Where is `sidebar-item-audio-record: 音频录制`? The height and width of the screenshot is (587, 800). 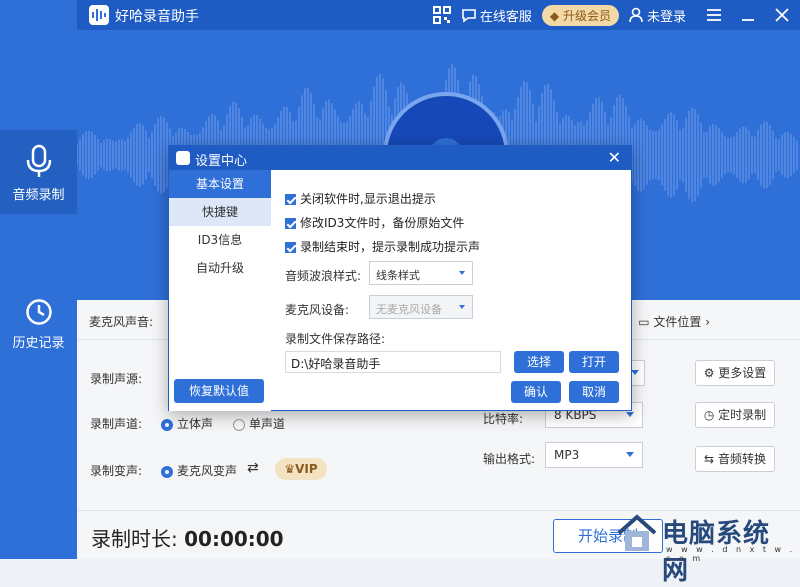
sidebar-item-audio-record: 音频录制 is located at coordinates (38, 172).